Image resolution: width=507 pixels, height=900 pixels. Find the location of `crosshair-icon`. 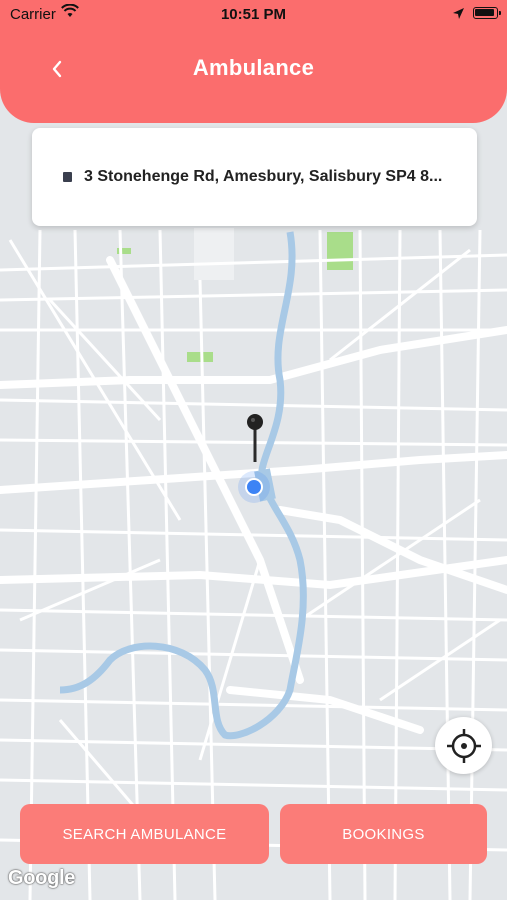

crosshair-icon is located at coordinates (463, 745).